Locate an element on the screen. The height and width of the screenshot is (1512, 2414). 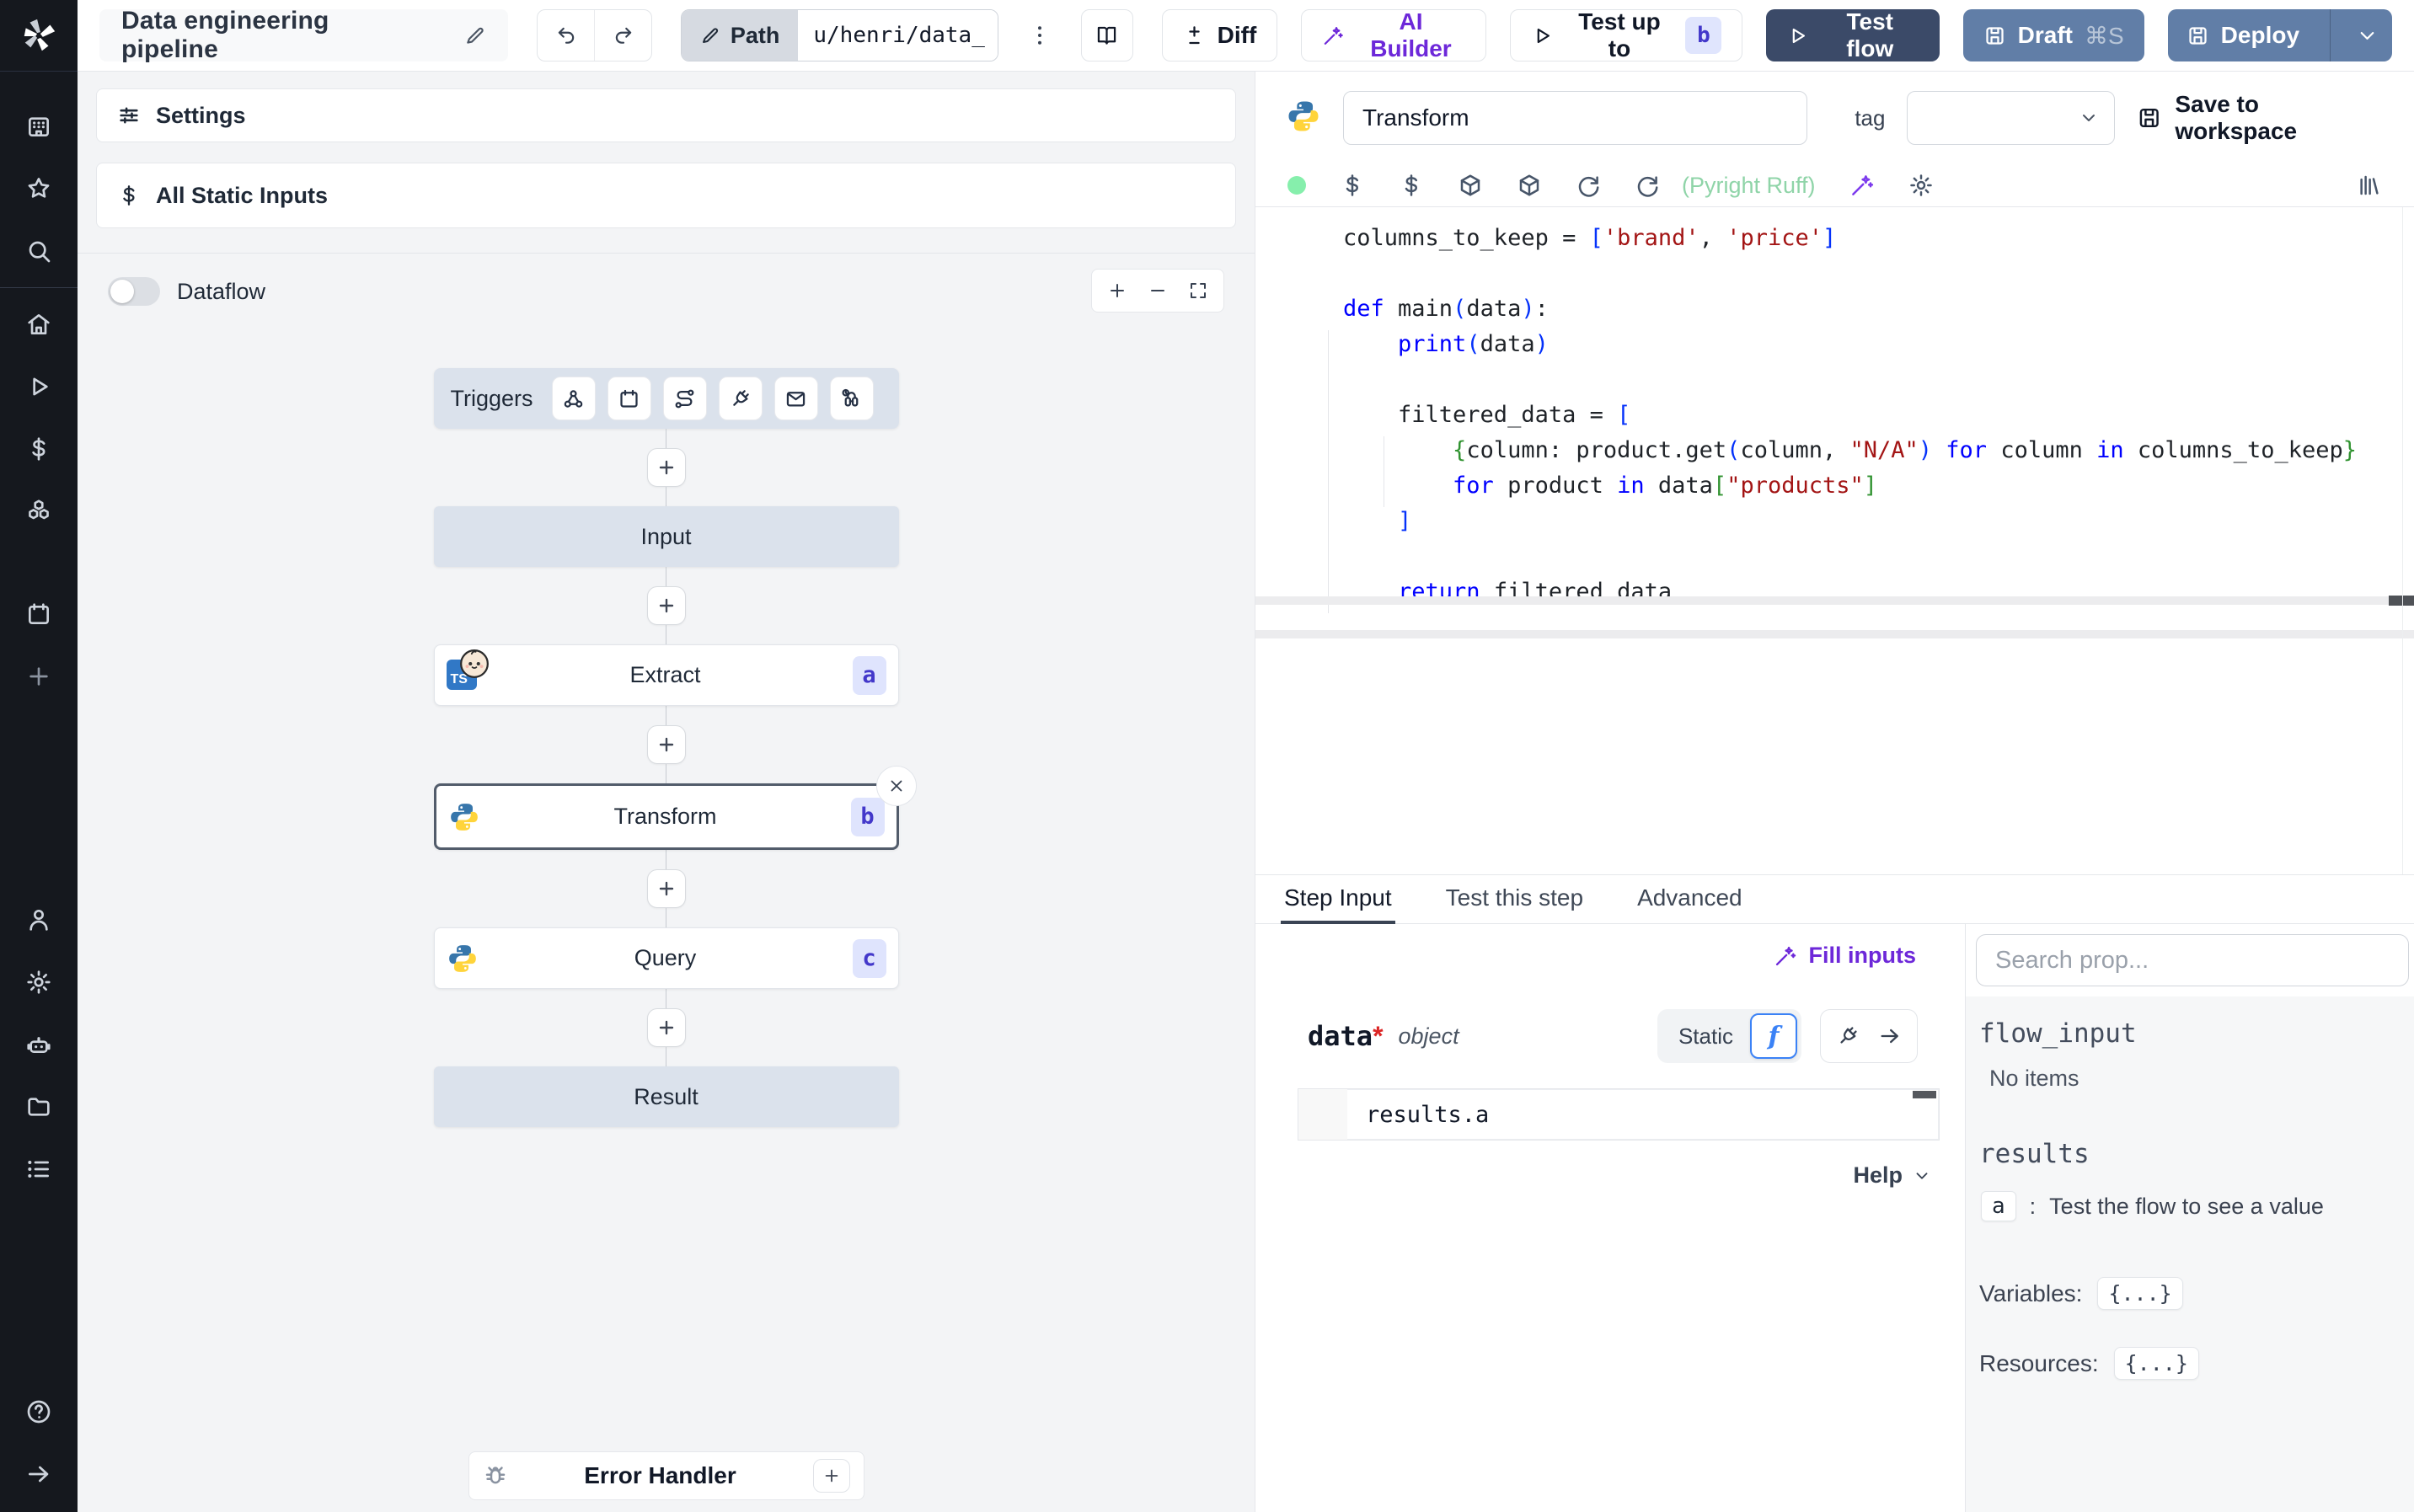
sidebar-item-user is located at coordinates (39, 920).